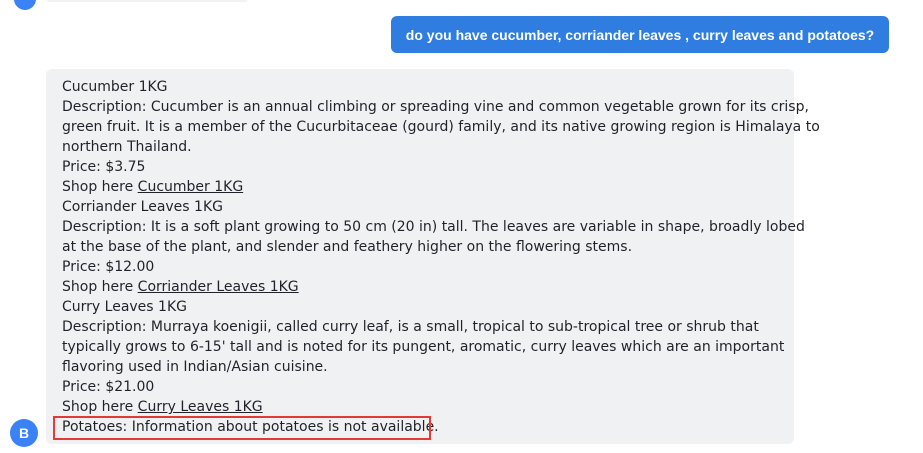  What do you see at coordinates (108, 387) in the screenshot?
I see `product-price: Price: $21.00` at bounding box center [108, 387].